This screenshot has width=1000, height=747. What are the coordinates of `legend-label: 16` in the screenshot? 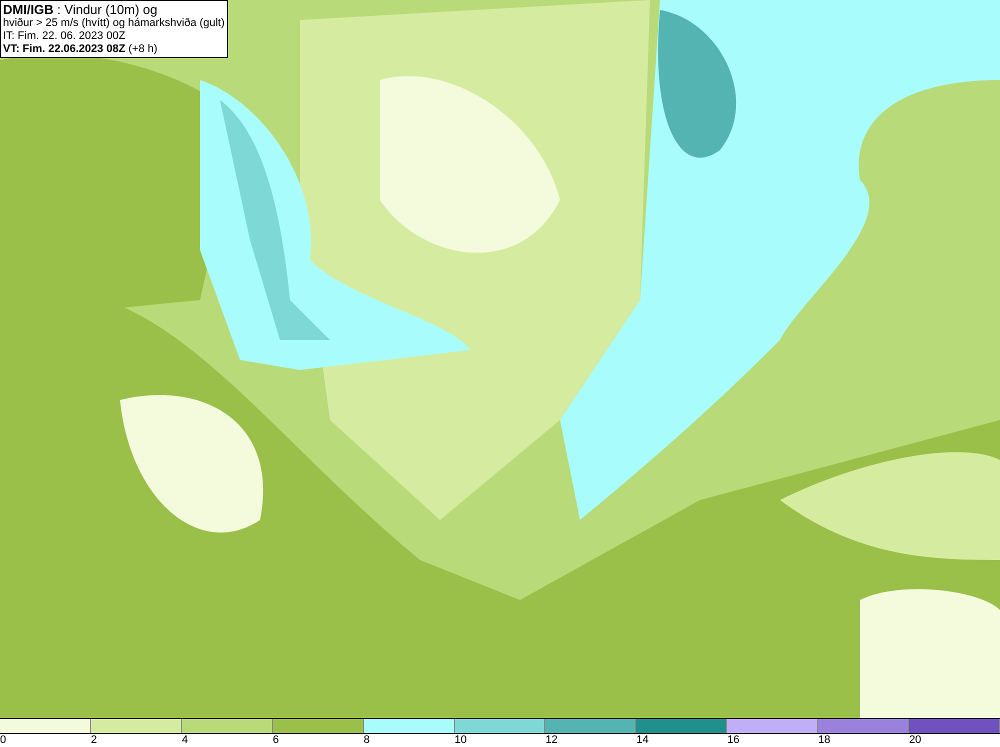 It's located at (733, 740).